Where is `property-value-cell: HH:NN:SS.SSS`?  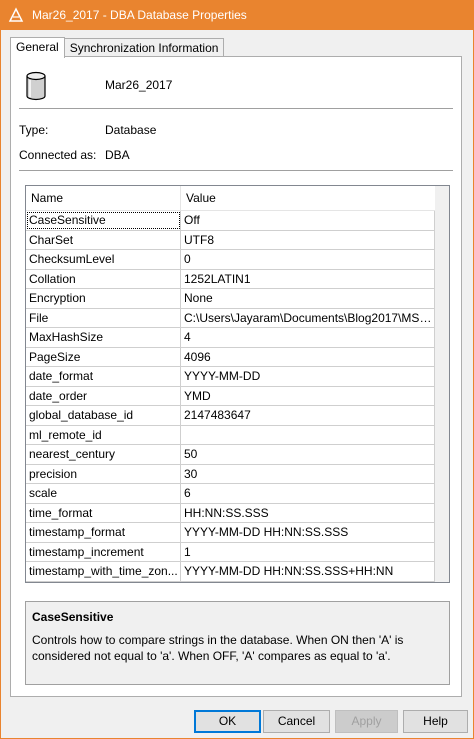
property-value-cell: HH:NN:SS.SSS is located at coordinates (308, 512).